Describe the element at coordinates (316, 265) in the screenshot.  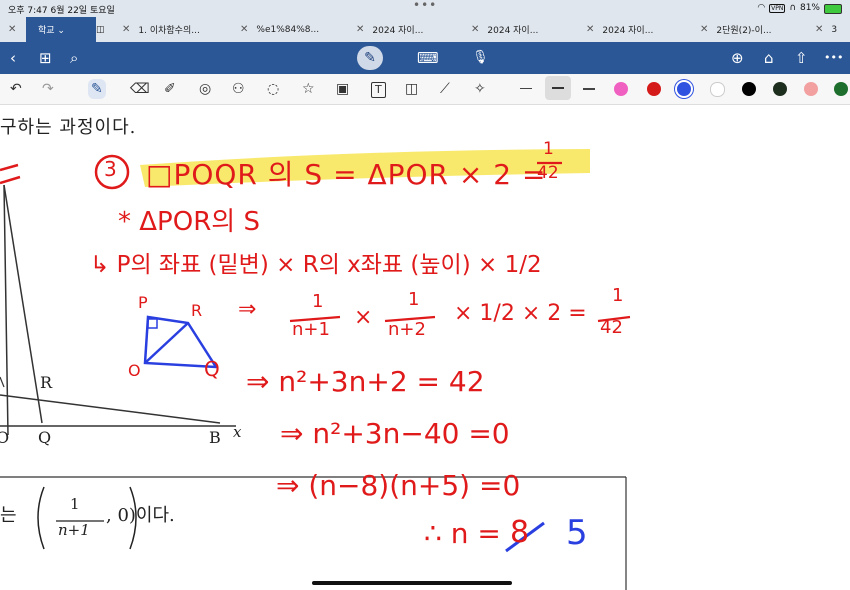
I see `note-line3: ↳ P의 좌표 (밑변) × R의 x좌표 (높이) × 1/2` at that location.